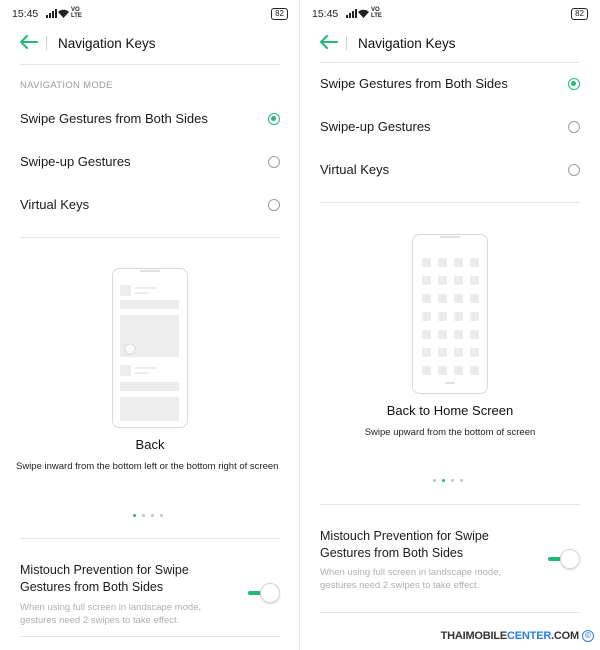  What do you see at coordinates (63, 13) in the screenshot?
I see `wifi-icon` at bounding box center [63, 13].